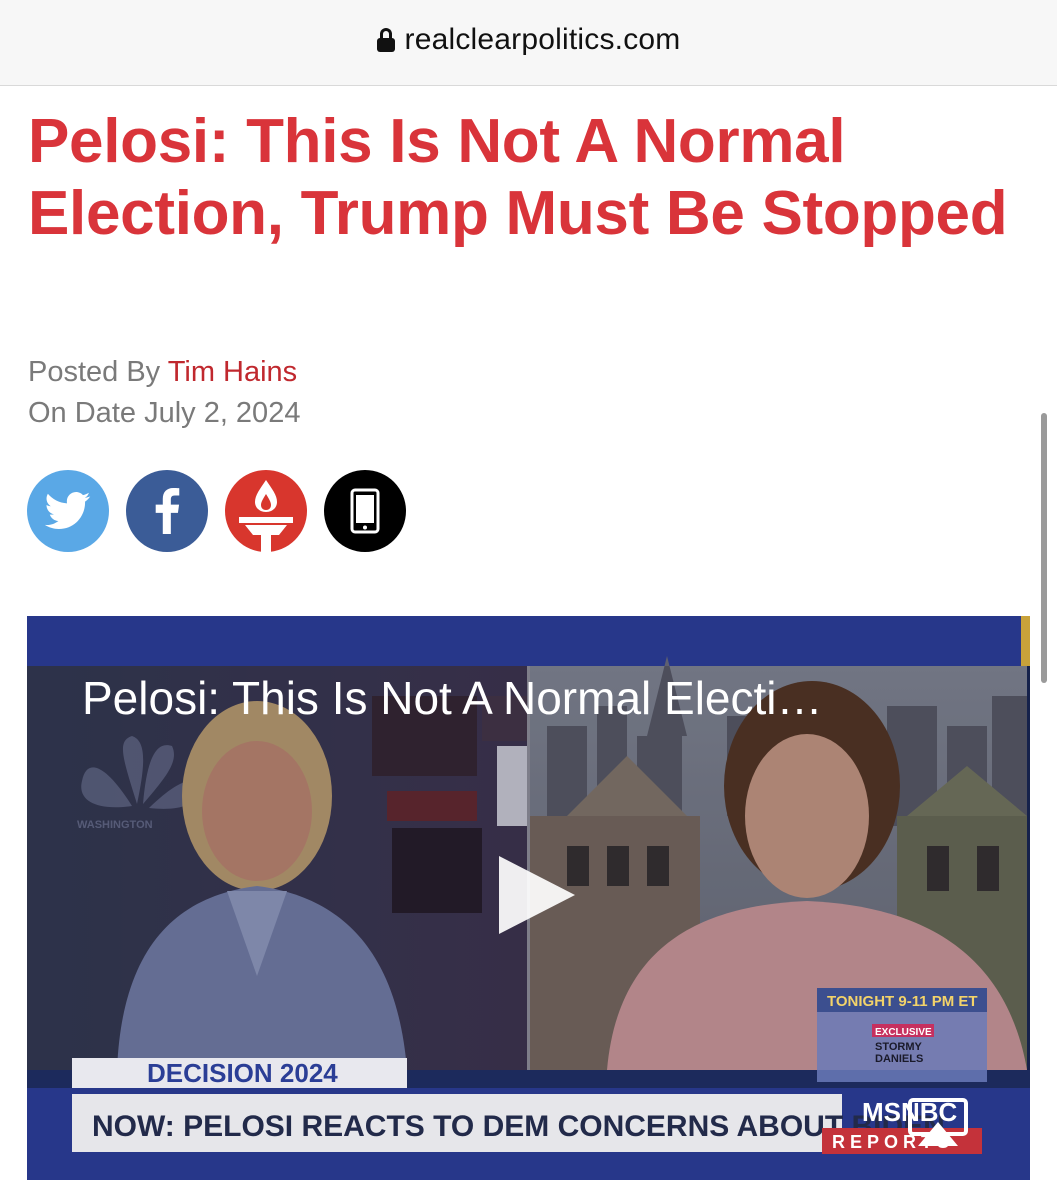 The height and width of the screenshot is (1200, 1057). I want to click on url-display: realclearpolitics.com, so click(528, 39).